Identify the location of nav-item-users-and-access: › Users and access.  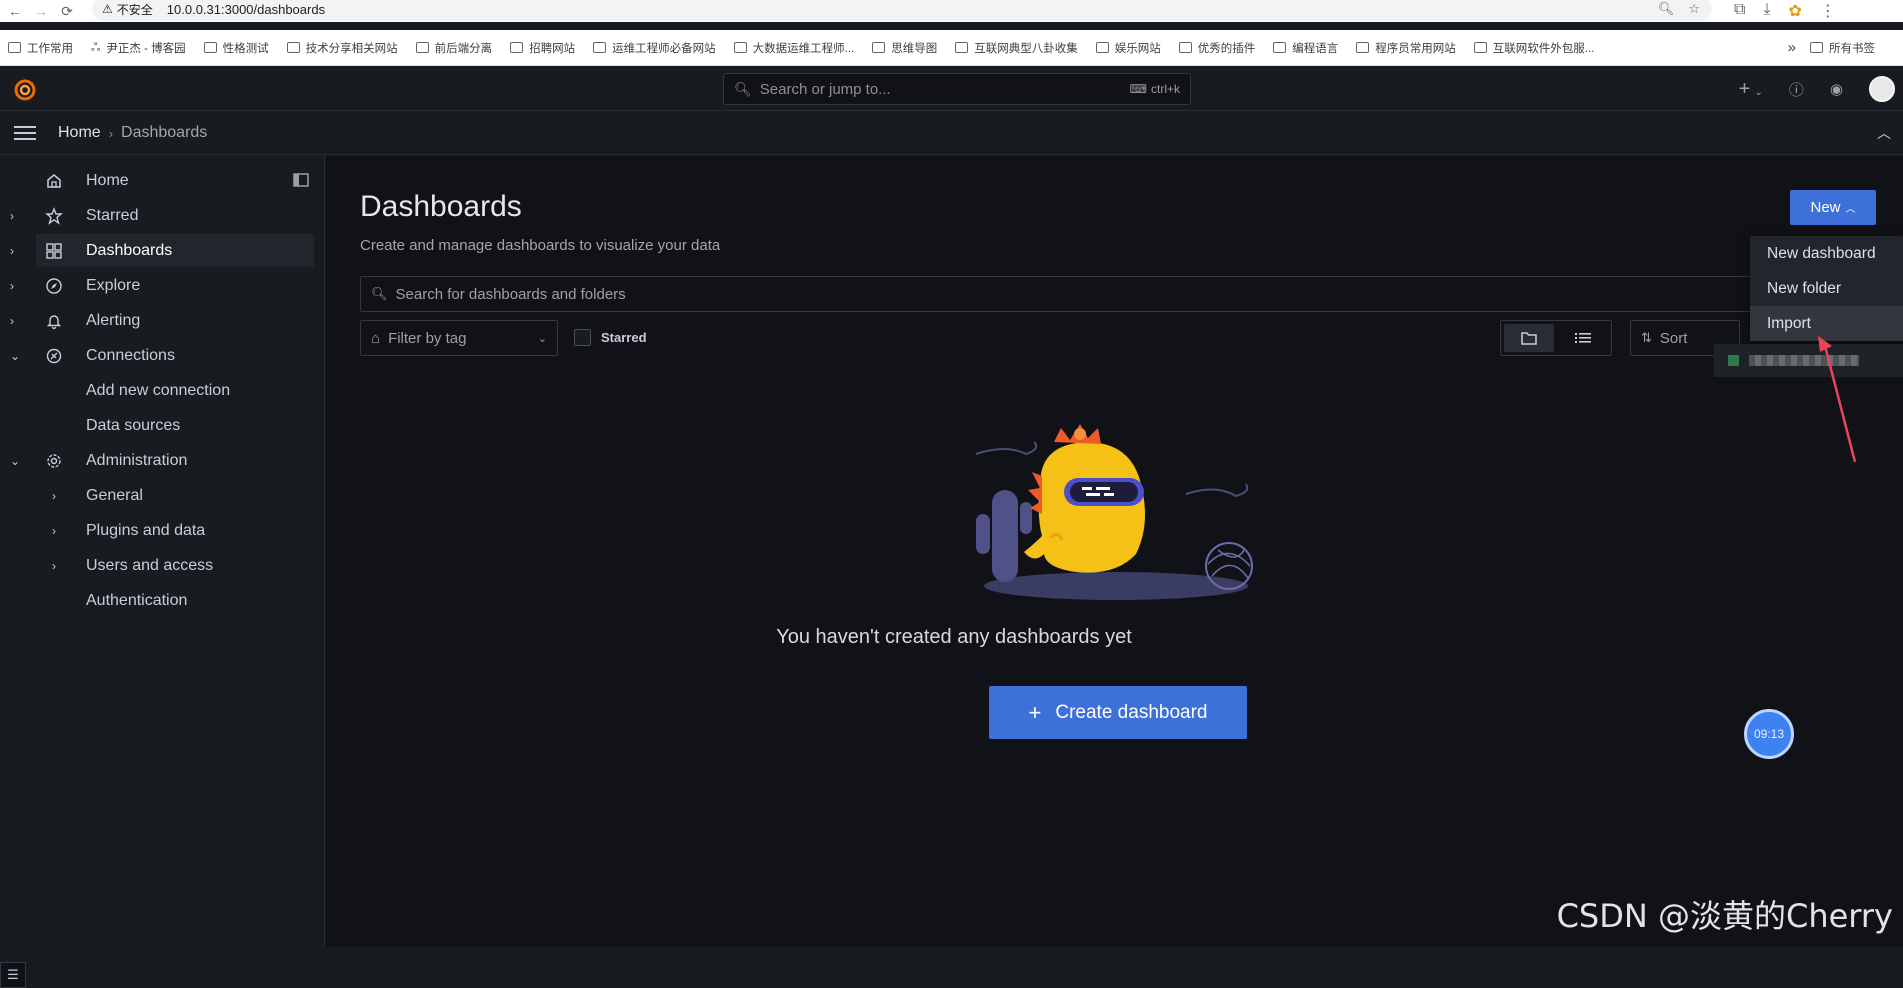
(157, 565).